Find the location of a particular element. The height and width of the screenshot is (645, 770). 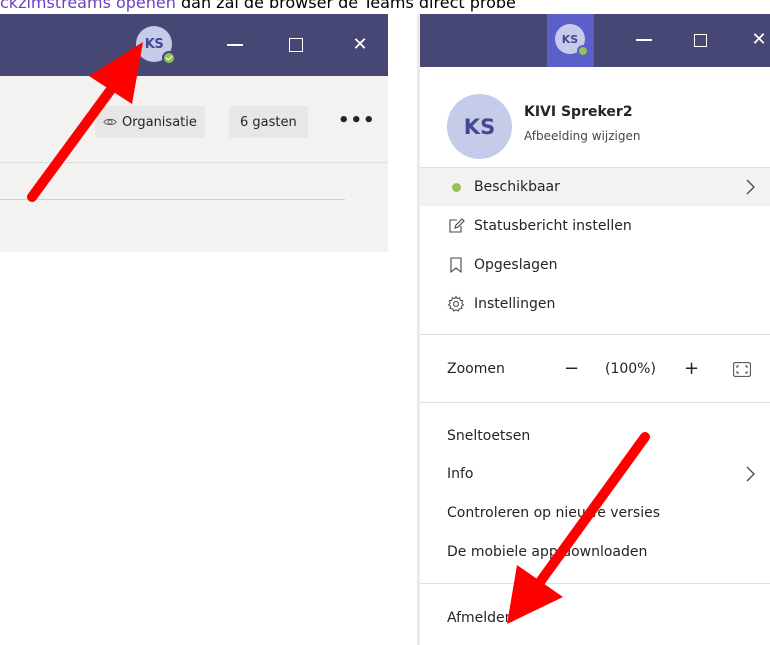

zoom-row: Zoomen − (100%) + is located at coordinates (595, 370).